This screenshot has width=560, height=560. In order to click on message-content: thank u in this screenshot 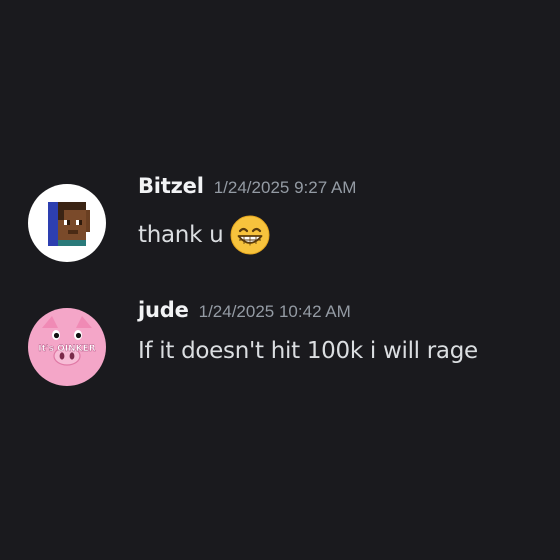, I will do `click(204, 235)`.